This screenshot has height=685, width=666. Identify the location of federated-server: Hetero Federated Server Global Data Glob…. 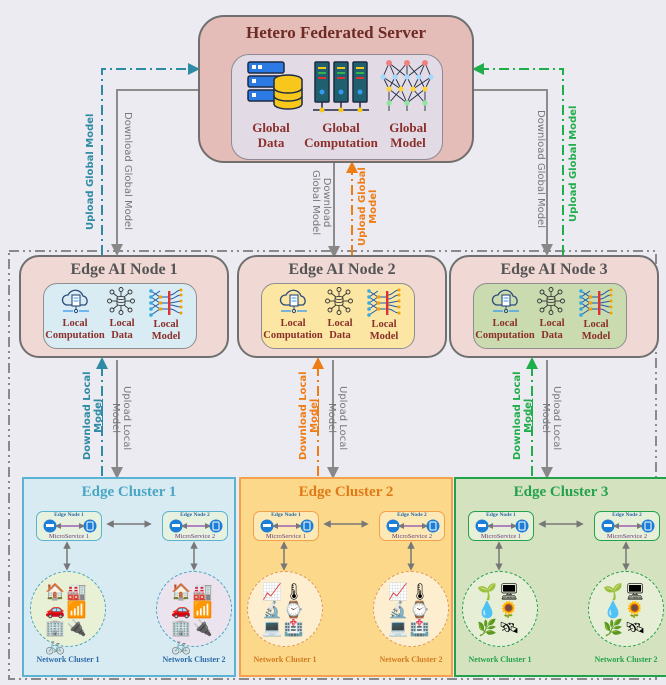
(336, 89).